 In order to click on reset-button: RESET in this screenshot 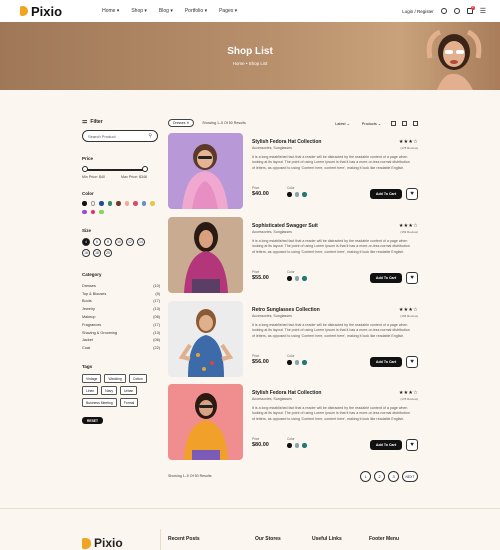, I will do `click(92, 421)`.